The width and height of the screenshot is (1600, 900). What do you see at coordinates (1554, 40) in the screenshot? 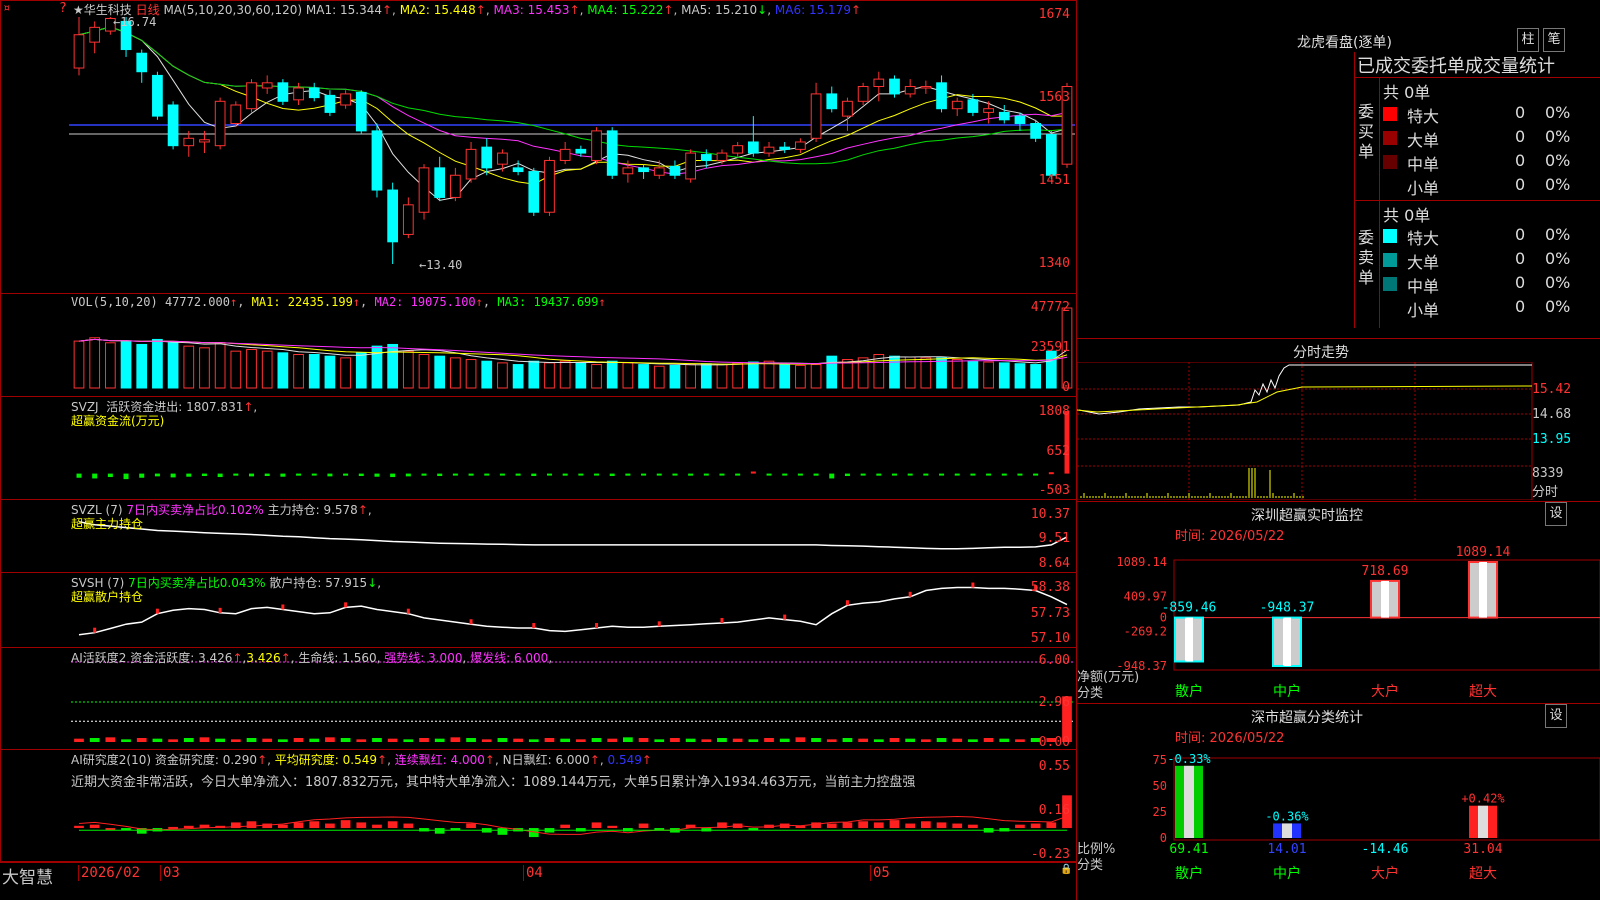
I see `tick-view-button: 笔` at bounding box center [1554, 40].